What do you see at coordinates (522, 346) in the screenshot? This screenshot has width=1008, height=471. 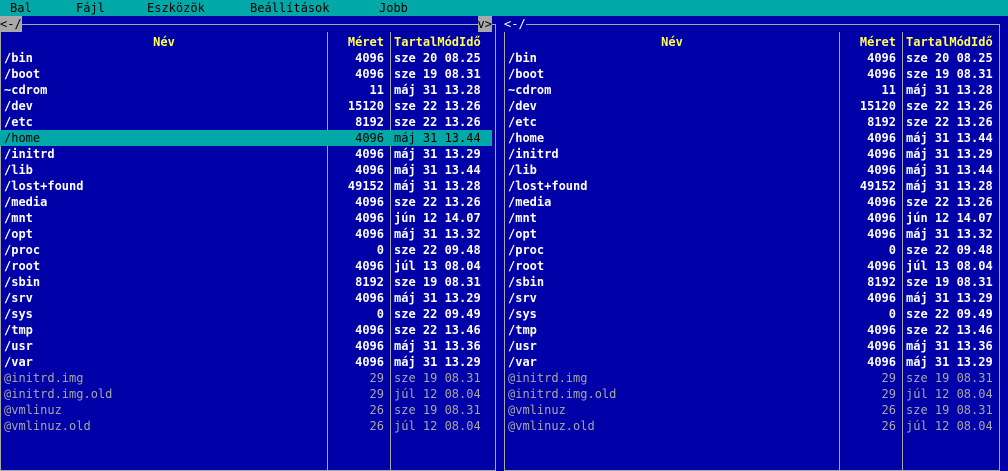 I see `file-name: /usr` at bounding box center [522, 346].